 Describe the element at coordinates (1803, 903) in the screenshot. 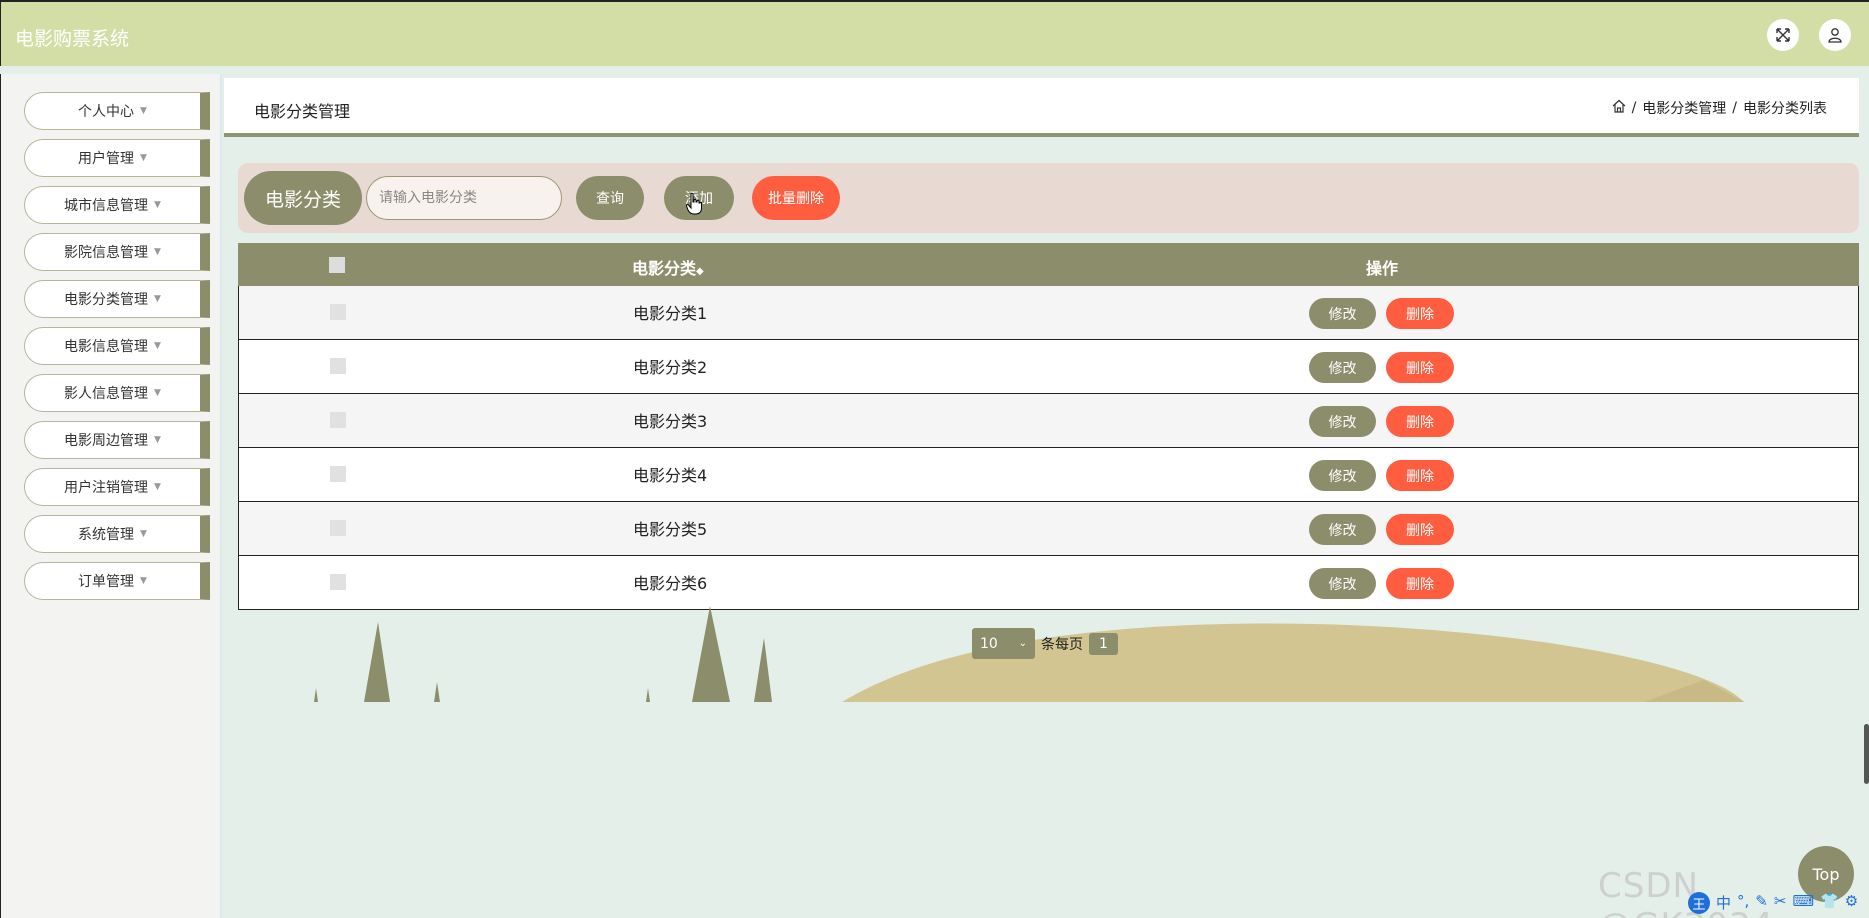

I see `ime-keyboard-icon: ⌨` at that location.